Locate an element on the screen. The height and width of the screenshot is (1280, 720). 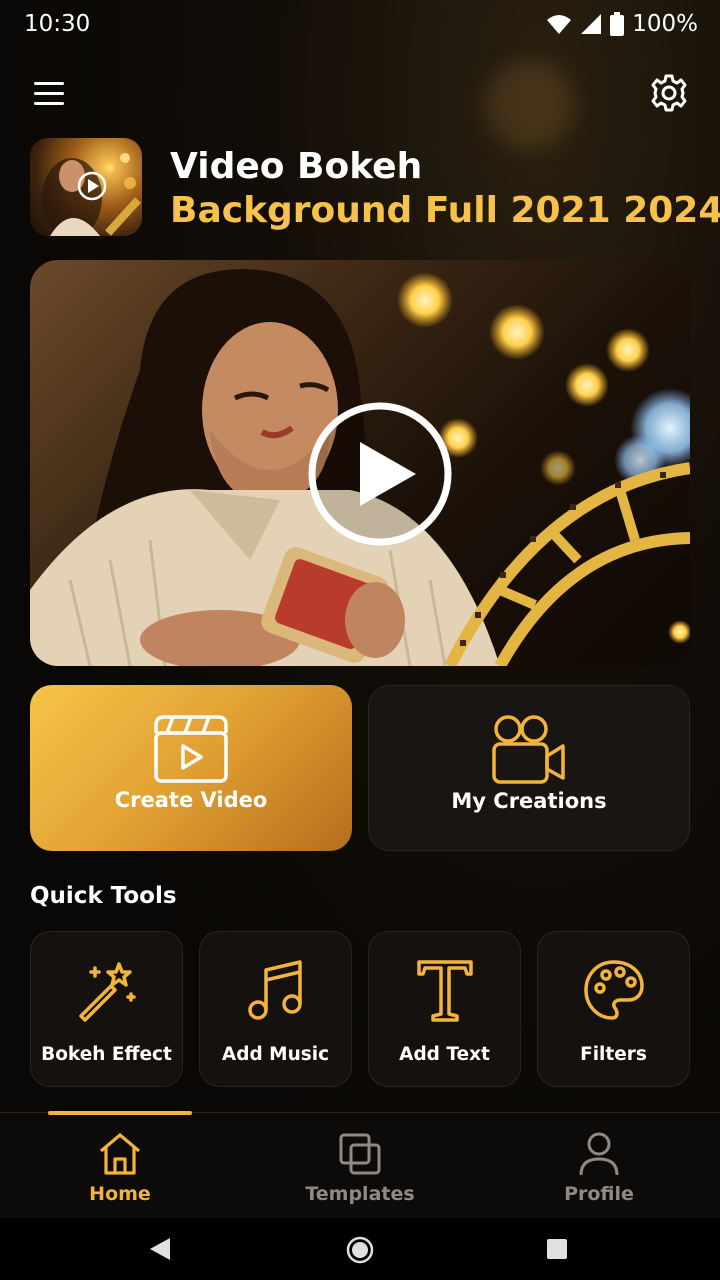
status-bar: 10:30 100% is located at coordinates (360, 25).